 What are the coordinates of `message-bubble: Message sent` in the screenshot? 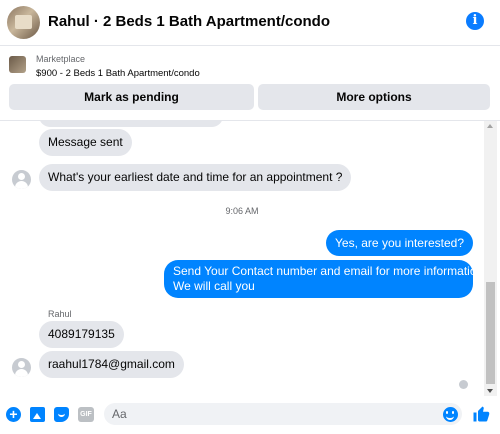 It's located at (85, 142).